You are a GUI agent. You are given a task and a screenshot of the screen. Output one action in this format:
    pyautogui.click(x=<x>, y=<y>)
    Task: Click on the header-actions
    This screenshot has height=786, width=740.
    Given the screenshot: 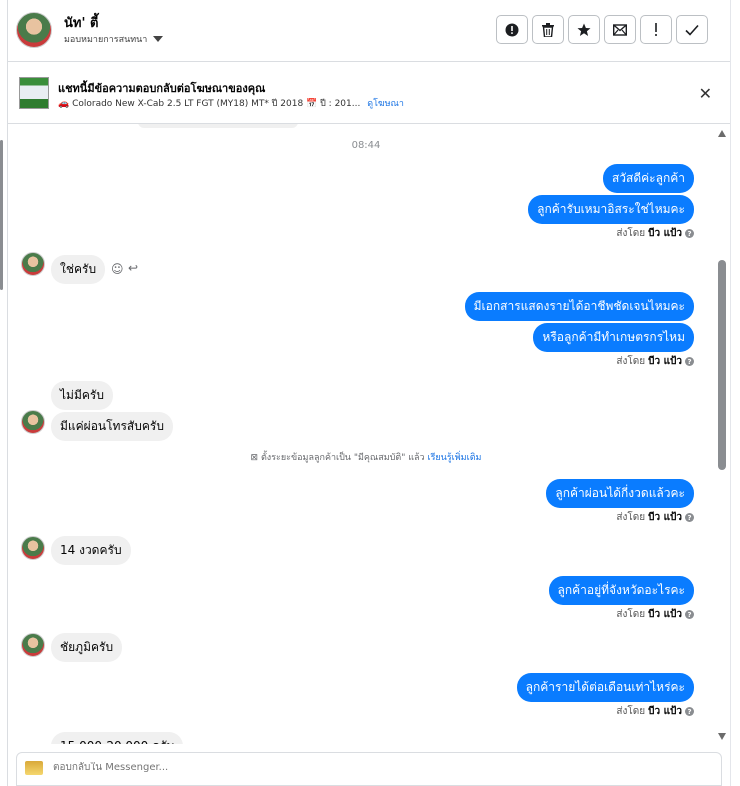 What is the action you would take?
    pyautogui.click(x=602, y=29)
    